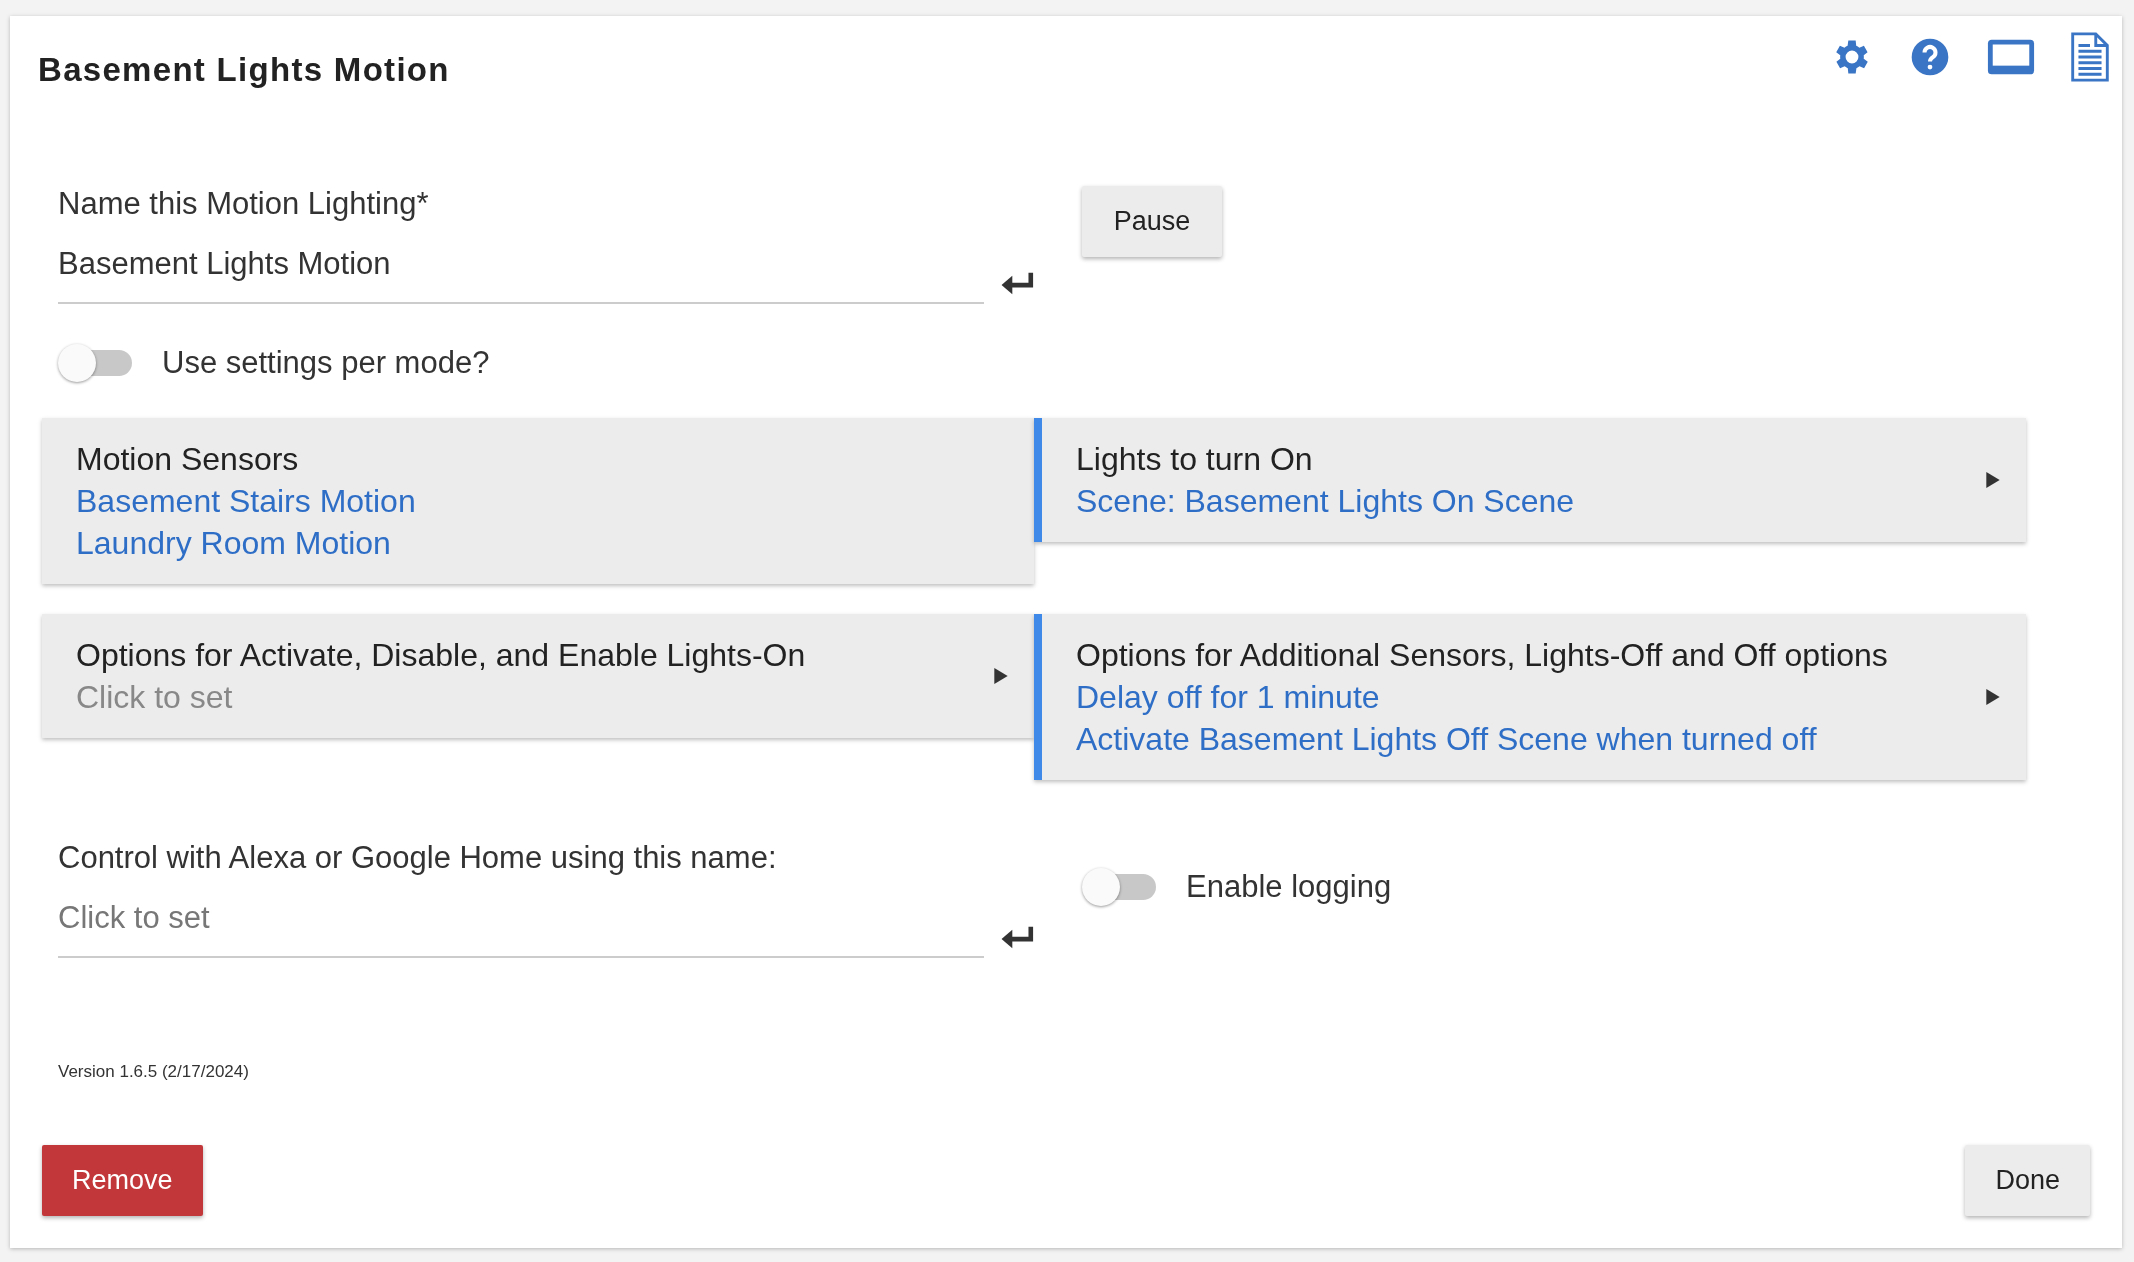 The width and height of the screenshot is (2134, 1262). I want to click on pause-button: Pause, so click(1152, 221).